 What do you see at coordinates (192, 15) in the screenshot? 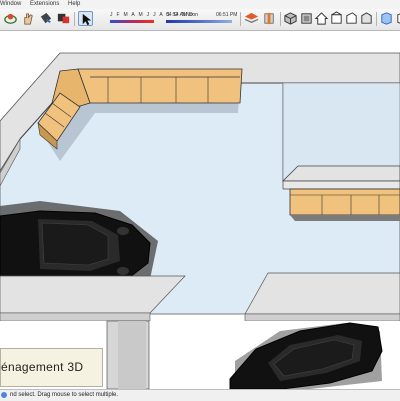
I see `time-noon: Noon` at bounding box center [192, 15].